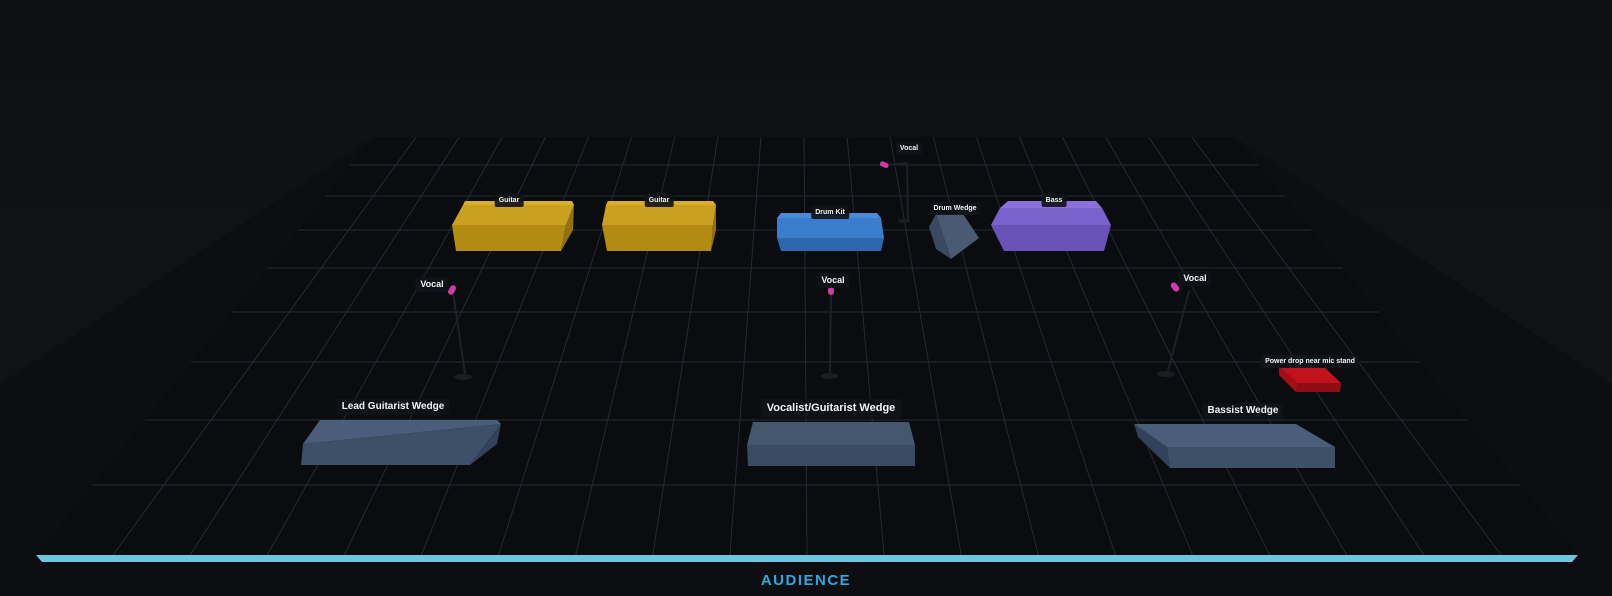 This screenshot has width=1612, height=596. What do you see at coordinates (833, 280) in the screenshot?
I see `vocal-mic-center-label: Vocal` at bounding box center [833, 280].